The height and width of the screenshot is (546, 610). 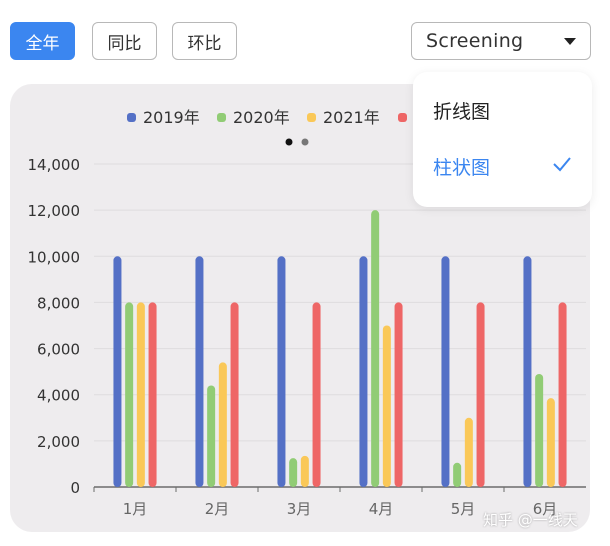 I want to click on watermark: 知乎 @一线天, so click(x=530, y=520).